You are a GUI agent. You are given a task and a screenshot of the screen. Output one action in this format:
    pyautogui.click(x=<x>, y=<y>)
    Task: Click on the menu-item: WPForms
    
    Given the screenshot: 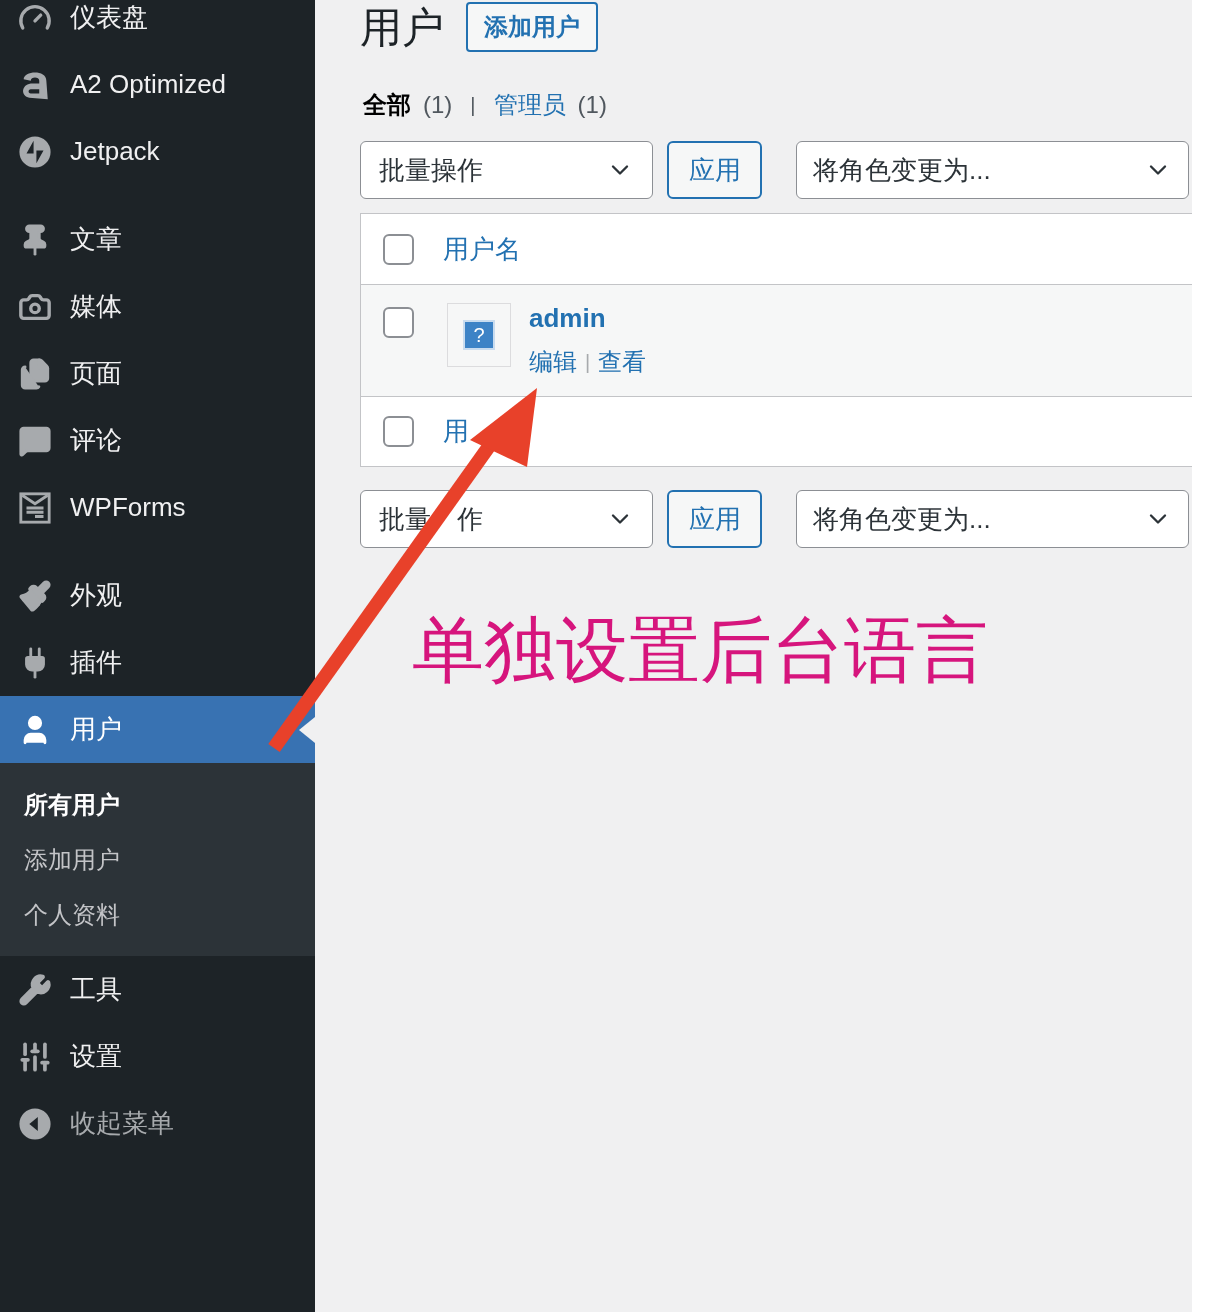 What is the action you would take?
    pyautogui.click(x=157, y=507)
    